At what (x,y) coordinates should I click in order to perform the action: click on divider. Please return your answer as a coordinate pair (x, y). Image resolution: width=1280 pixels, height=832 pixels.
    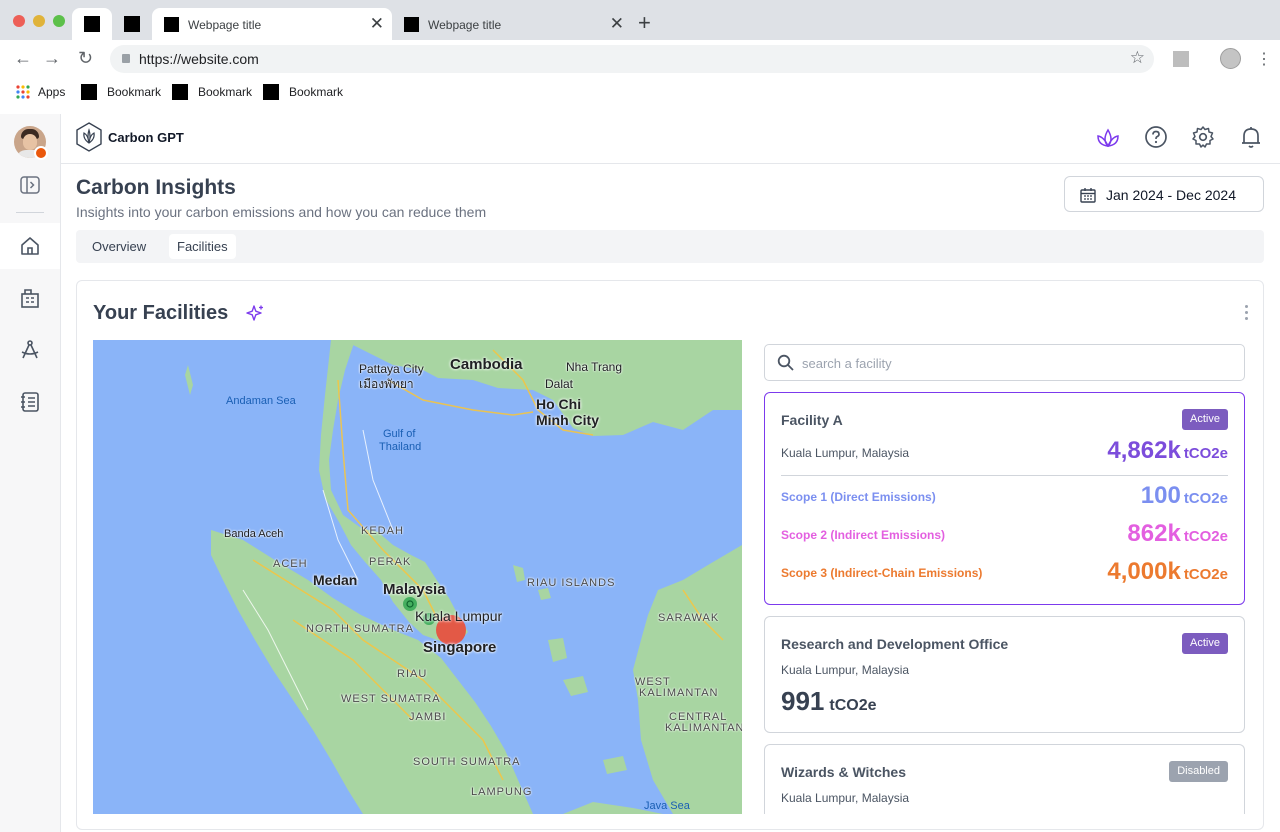
    Looking at the image, I should click on (1004, 475).